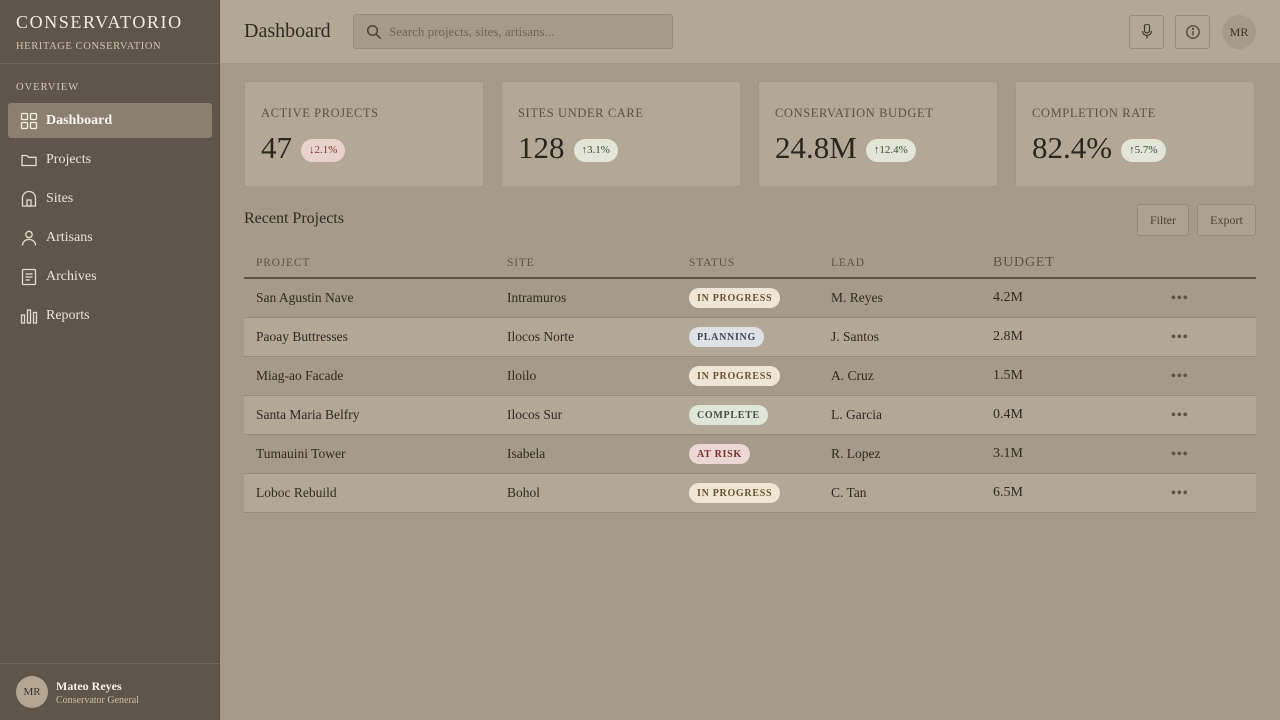 This screenshot has height=720, width=1280. I want to click on avatar: MR, so click(1239, 32).